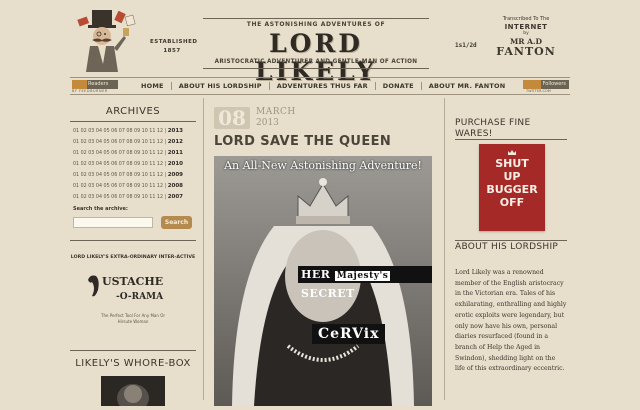 Image resolution: width=640 pixels, height=410 pixels. I want to click on moustache-o-rama-logo: USTACHE -O-RAMA, so click(134, 288).